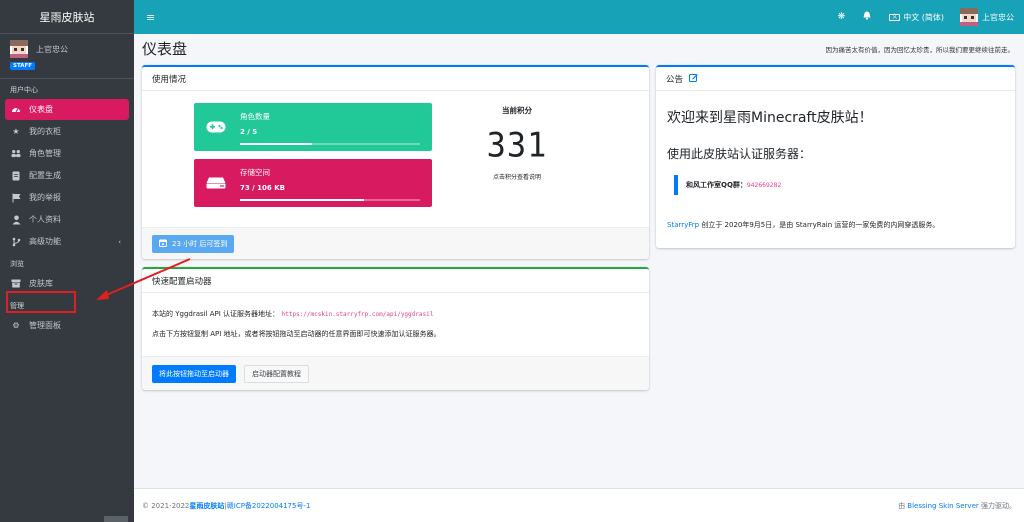 Image resolution: width=1024 pixels, height=522 pixels. What do you see at coordinates (395, 79) in the screenshot?
I see `usage-card-title: 使用情况` at bounding box center [395, 79].